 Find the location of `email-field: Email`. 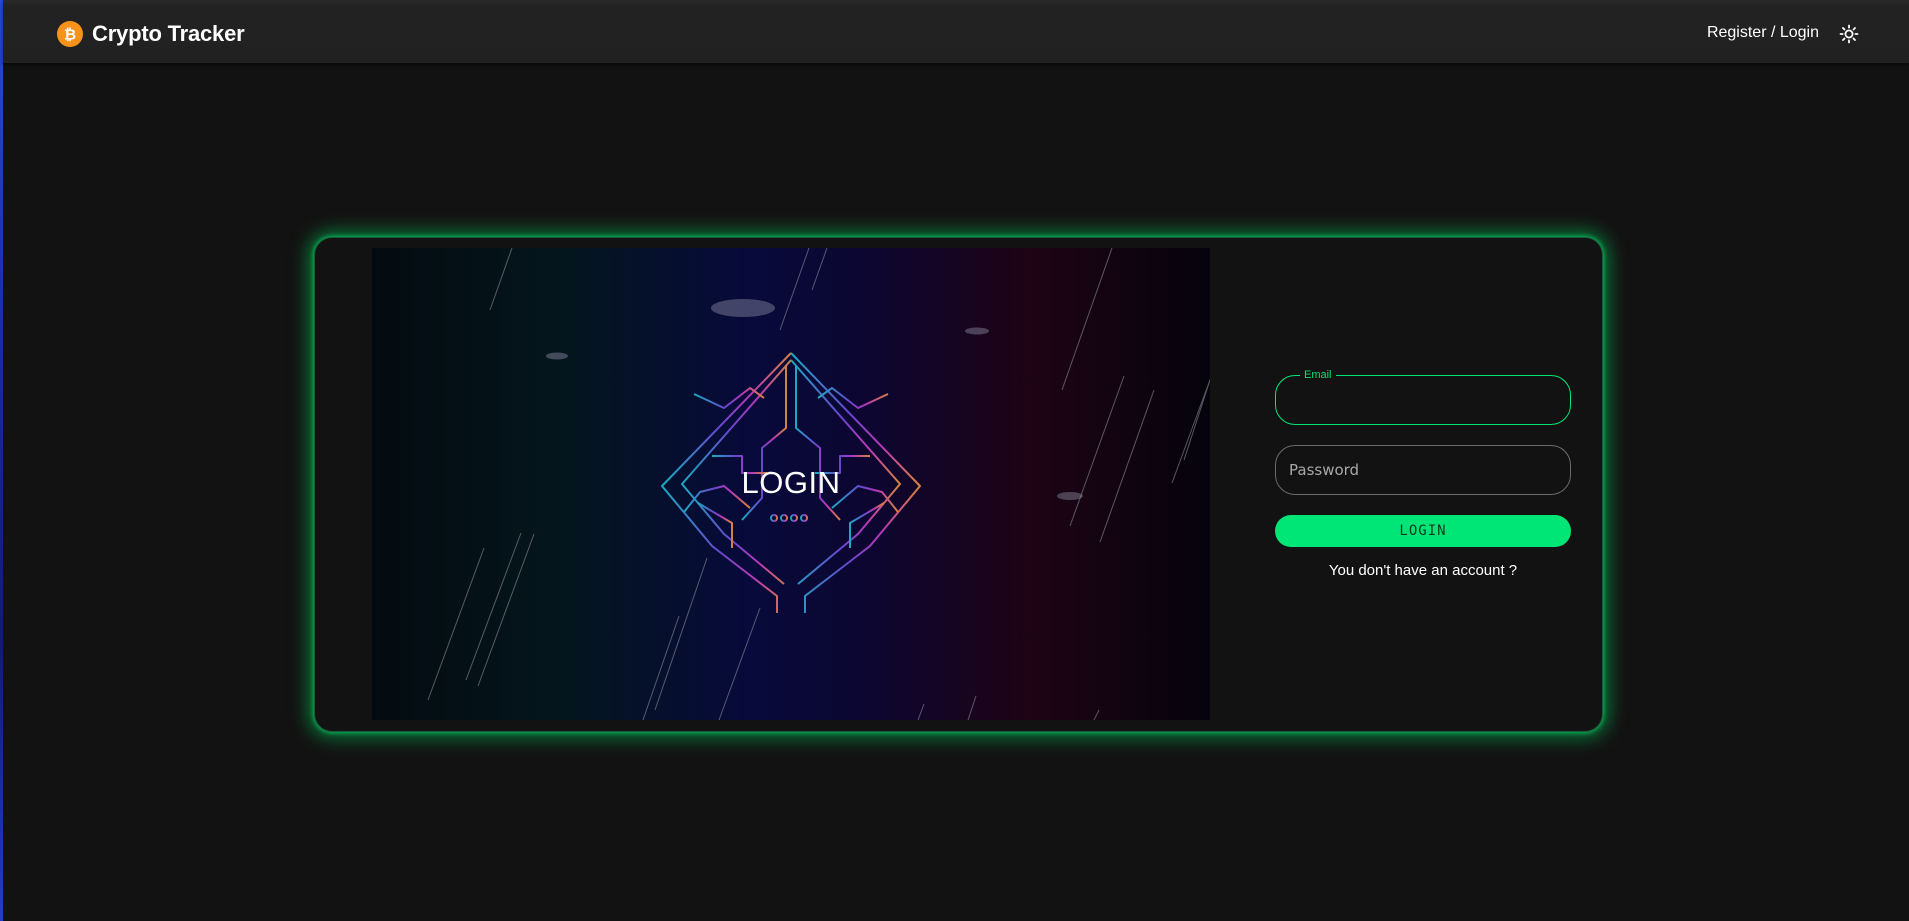

email-field: Email is located at coordinates (1423, 396).